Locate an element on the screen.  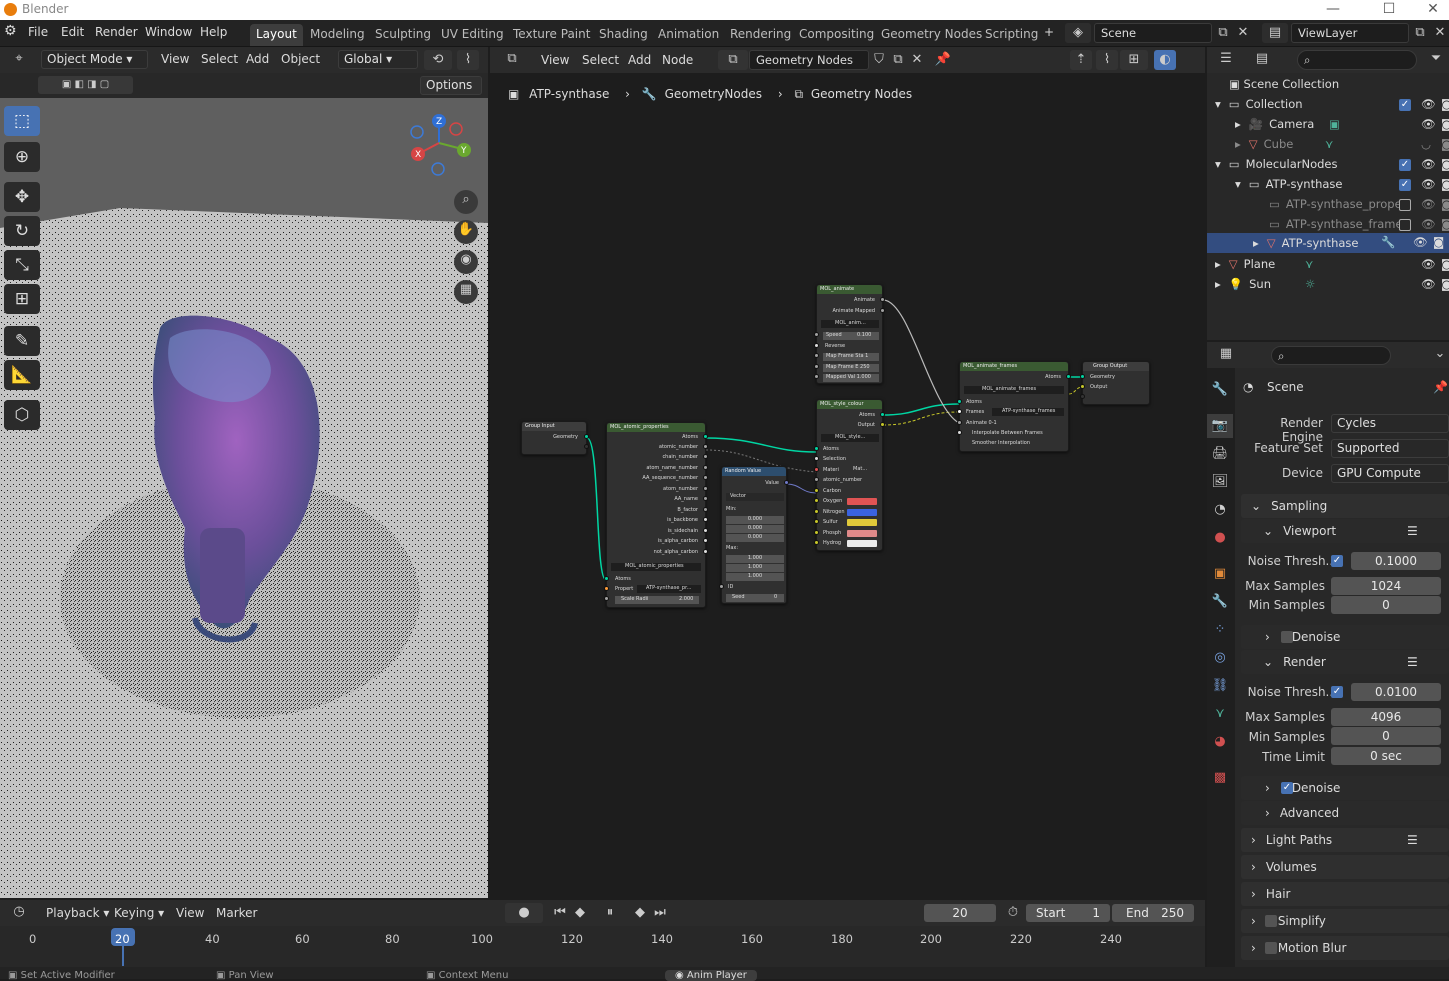
anim-player-status: ◉ Anim Player is located at coordinates (711, 975).